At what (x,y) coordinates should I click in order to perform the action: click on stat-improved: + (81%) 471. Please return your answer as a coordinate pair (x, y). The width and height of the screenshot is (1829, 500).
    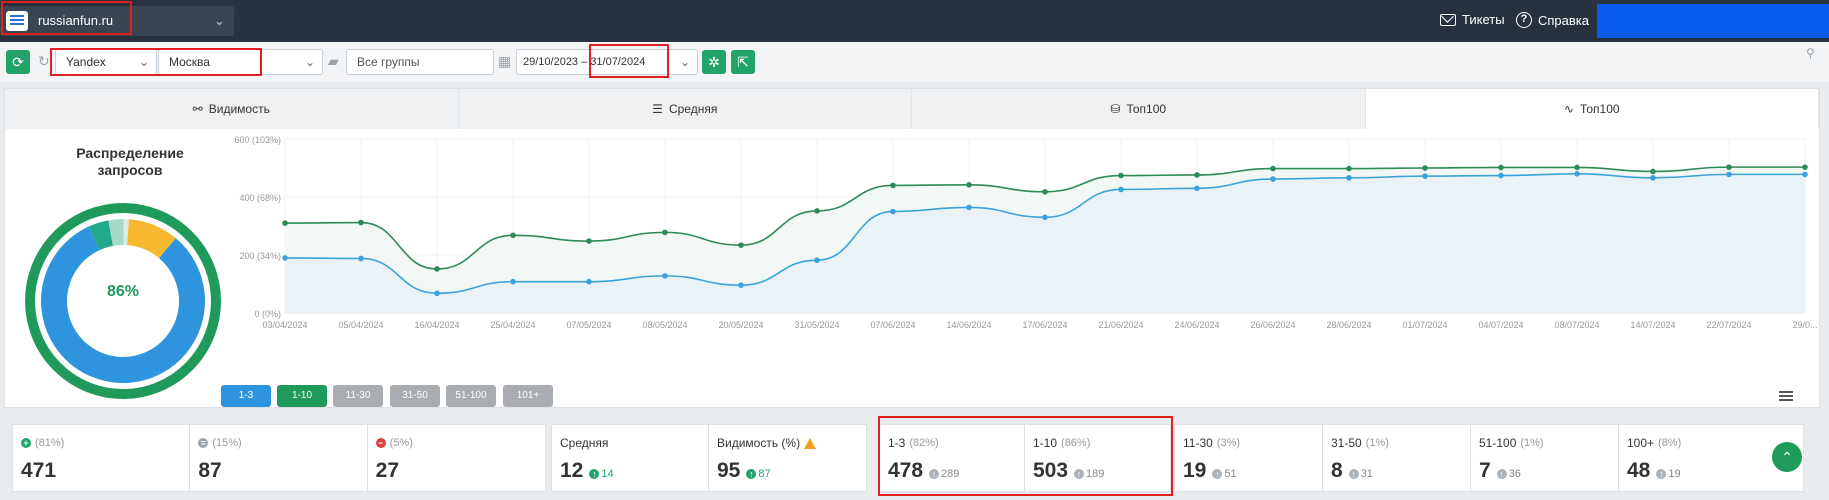
    Looking at the image, I should click on (102, 458).